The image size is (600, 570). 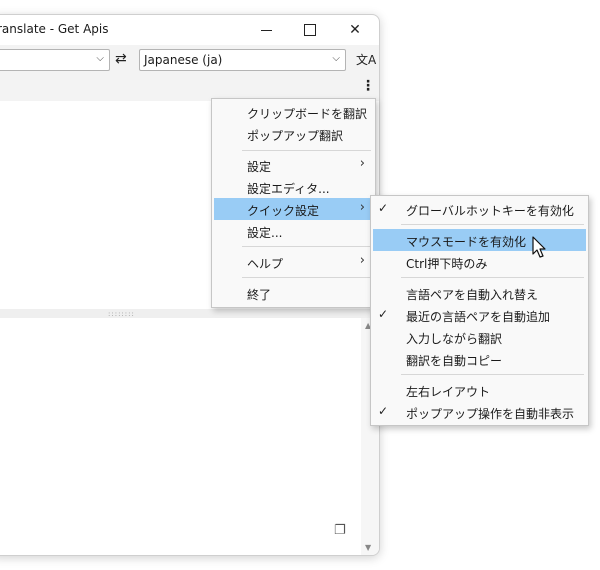 I want to click on menu-item-global-hotkey: ✓ グローバルホットキーを有効化, so click(x=479, y=209).